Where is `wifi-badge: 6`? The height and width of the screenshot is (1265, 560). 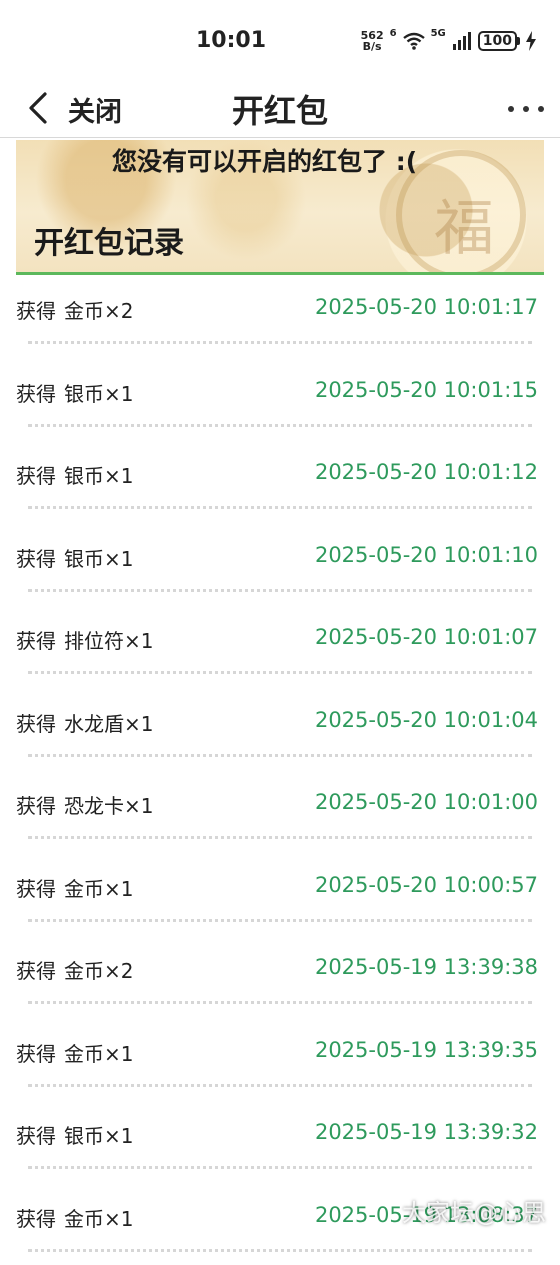
wifi-badge: 6 is located at coordinates (393, 33).